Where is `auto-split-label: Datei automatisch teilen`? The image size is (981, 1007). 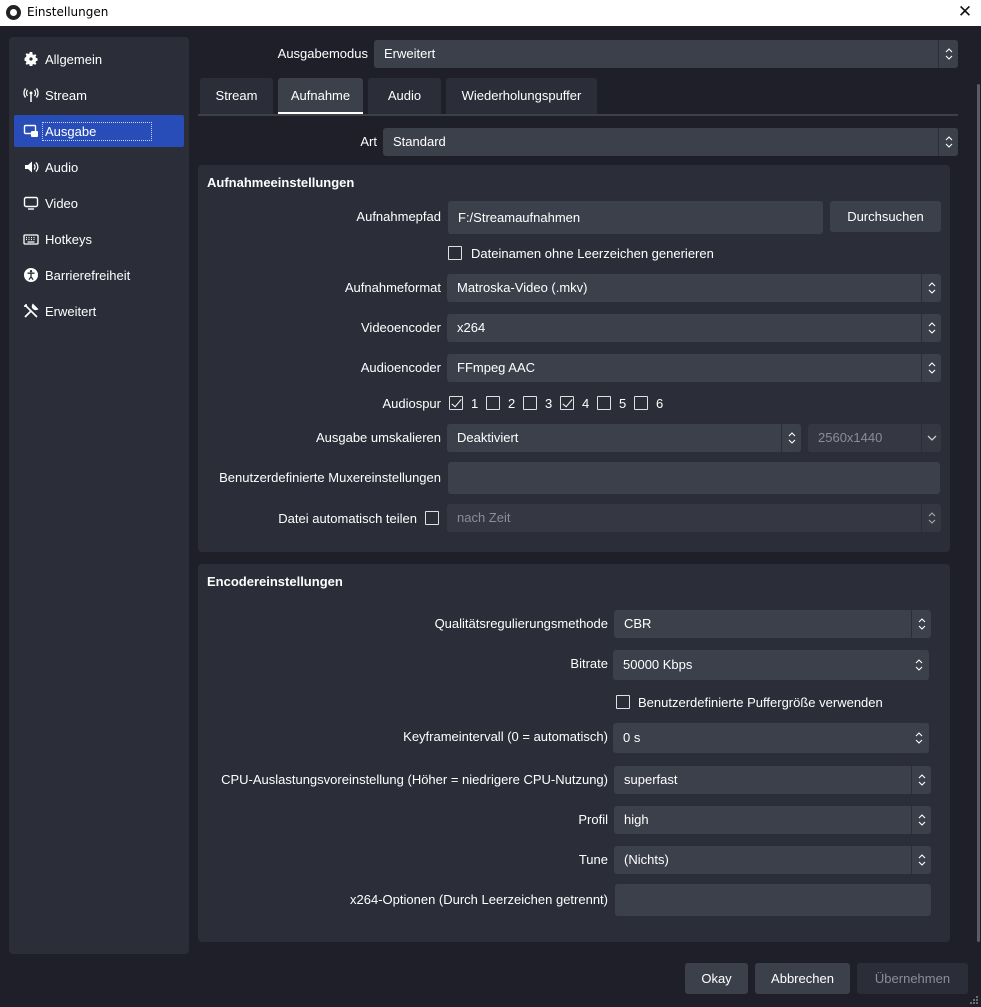 auto-split-label: Datei automatisch teilen is located at coordinates (347, 518).